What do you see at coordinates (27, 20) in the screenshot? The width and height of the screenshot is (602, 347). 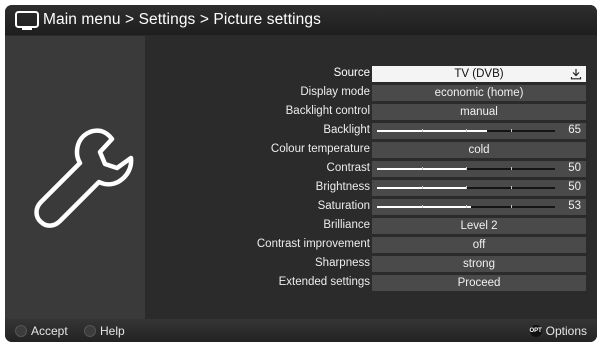 I see `tv-icon` at bounding box center [27, 20].